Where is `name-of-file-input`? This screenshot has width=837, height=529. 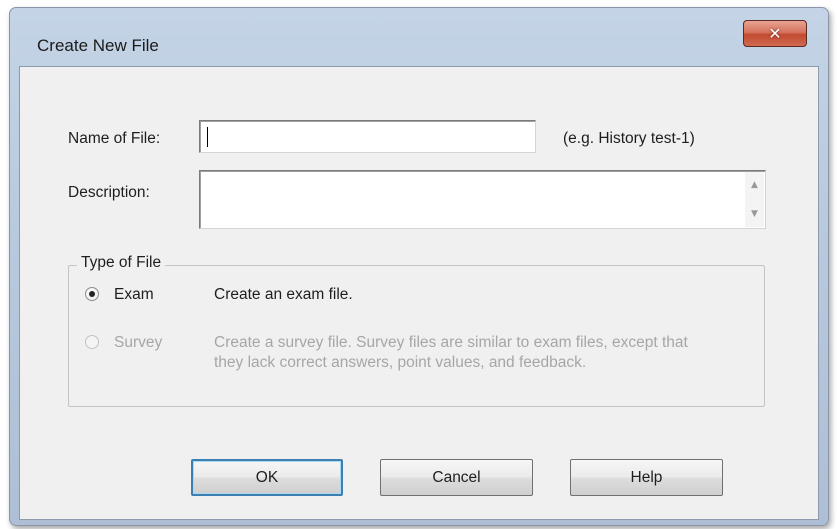
name-of-file-input is located at coordinates (367, 136).